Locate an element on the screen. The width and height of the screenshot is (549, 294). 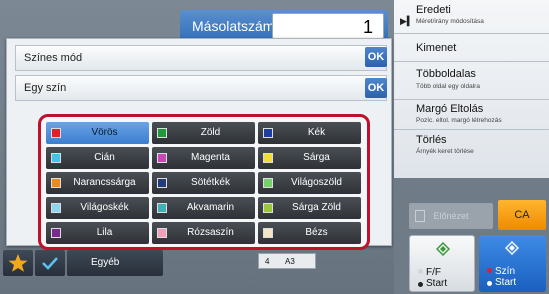
color-button-orange: Narancssárga is located at coordinates (97, 183).